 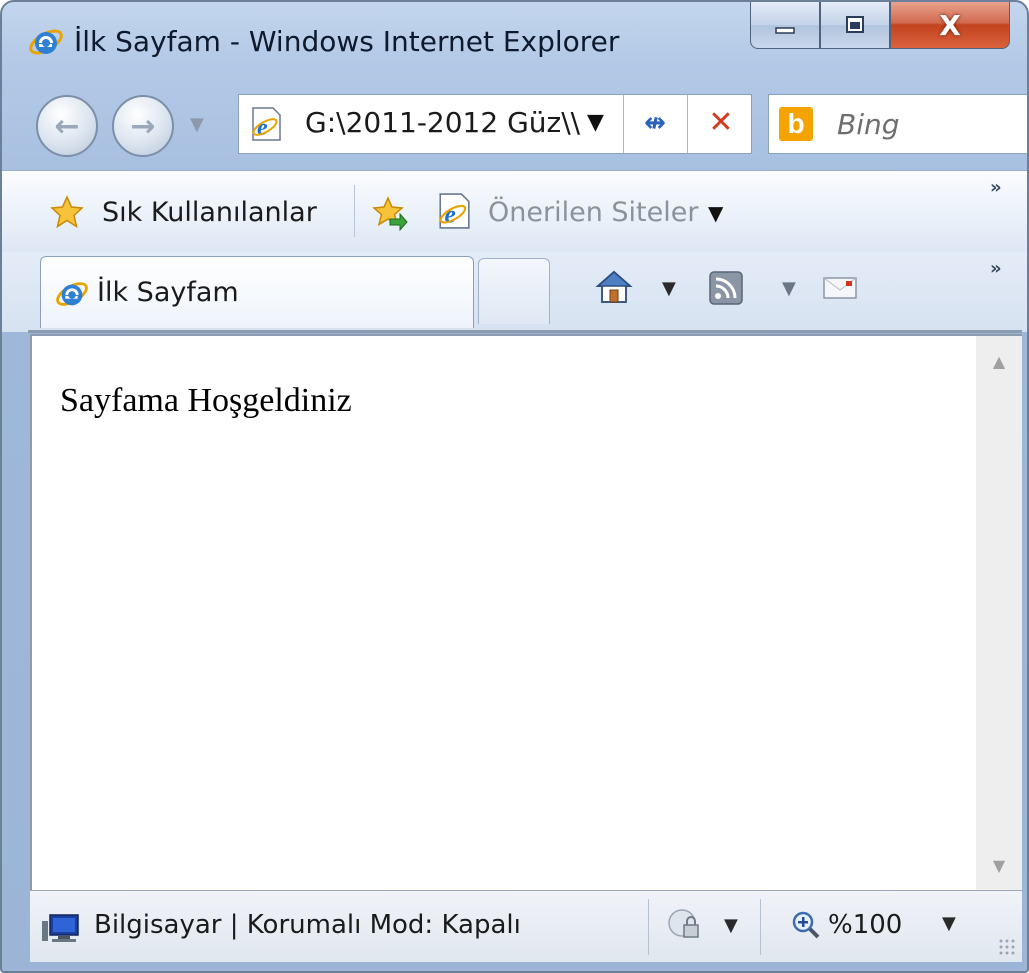 I want to click on search-box: b Bing, so click(x=897, y=124).